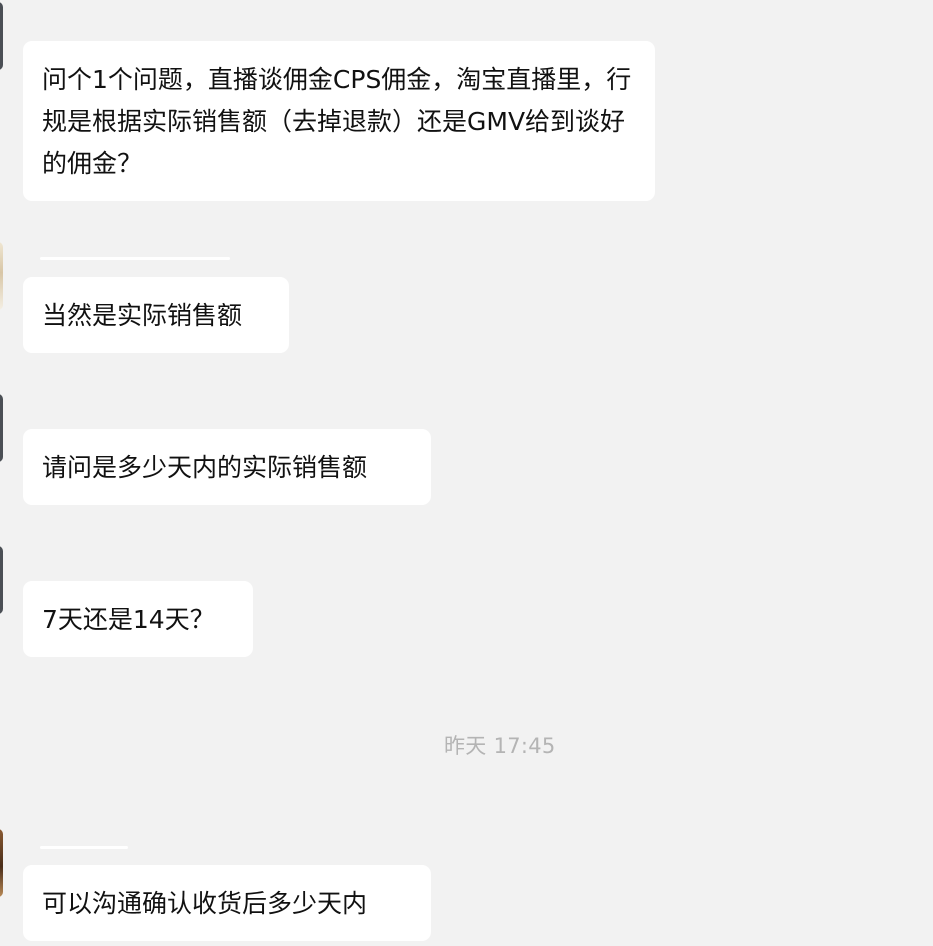 Image resolution: width=933 pixels, height=946 pixels. I want to click on message-bubble-days: 7天还是14天？, so click(138, 619).